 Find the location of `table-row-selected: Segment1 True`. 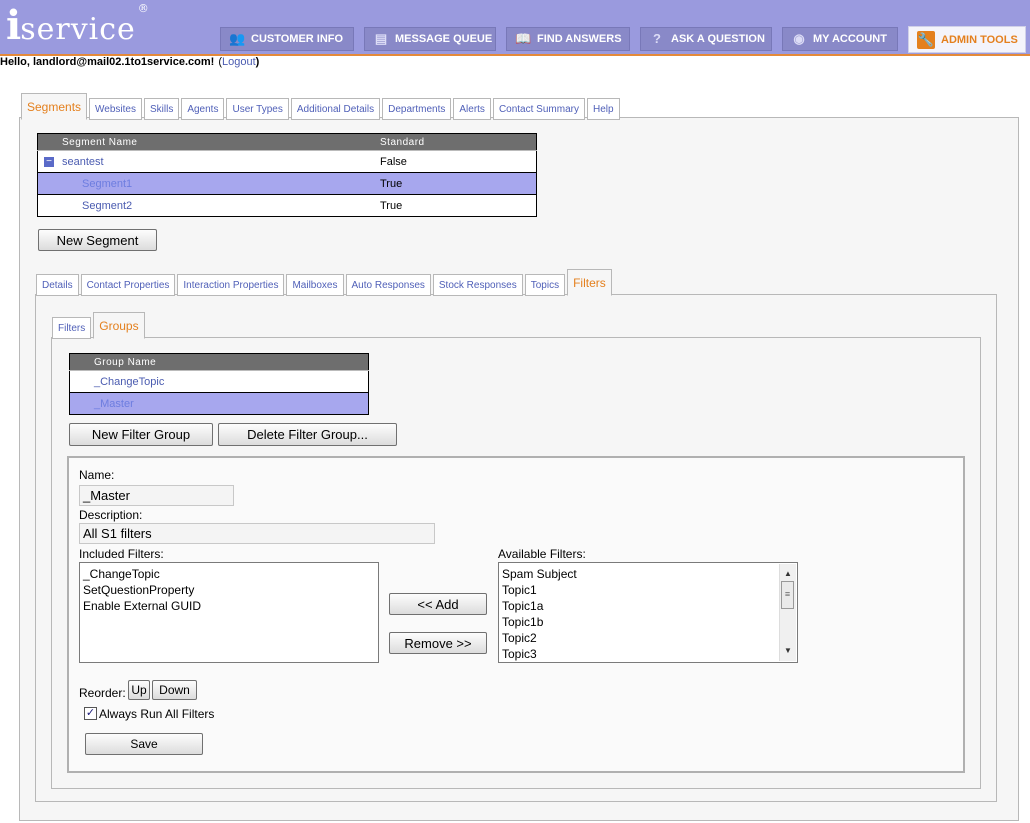

table-row-selected: Segment1 True is located at coordinates (287, 183).